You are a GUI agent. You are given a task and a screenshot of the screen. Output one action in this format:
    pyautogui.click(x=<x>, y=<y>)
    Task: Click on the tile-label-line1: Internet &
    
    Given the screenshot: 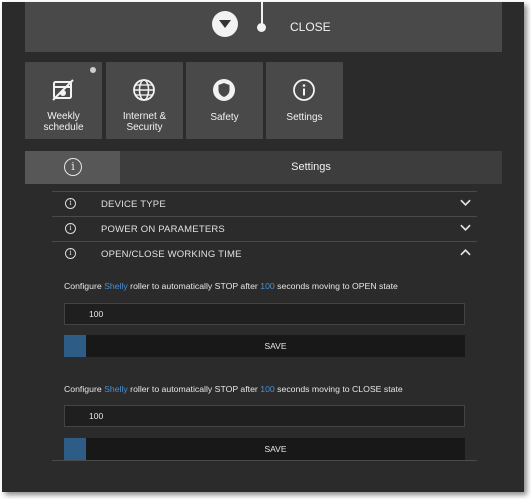 What is the action you would take?
    pyautogui.click(x=144, y=116)
    